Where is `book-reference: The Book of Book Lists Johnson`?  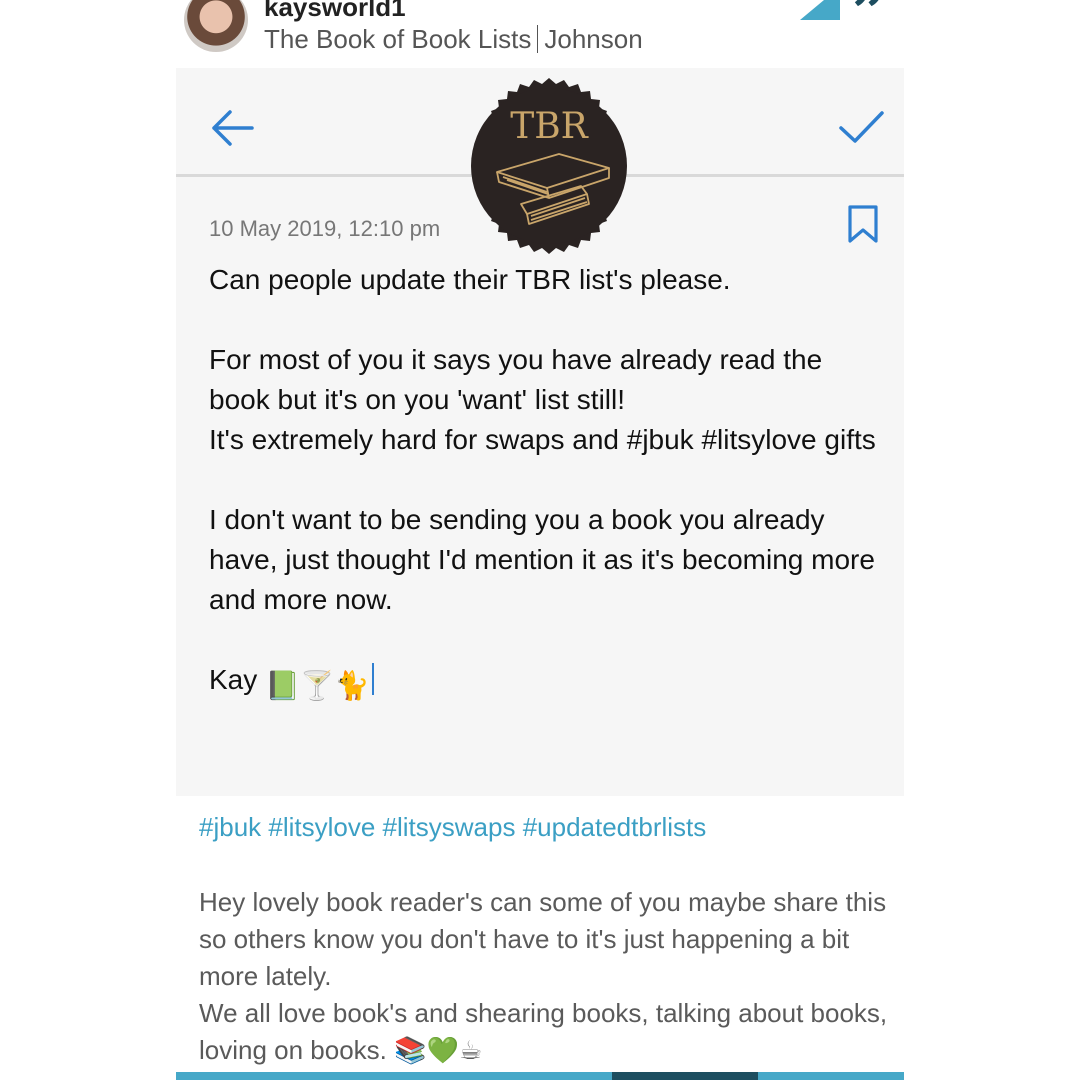 book-reference: The Book of Book Lists Johnson is located at coordinates (453, 39).